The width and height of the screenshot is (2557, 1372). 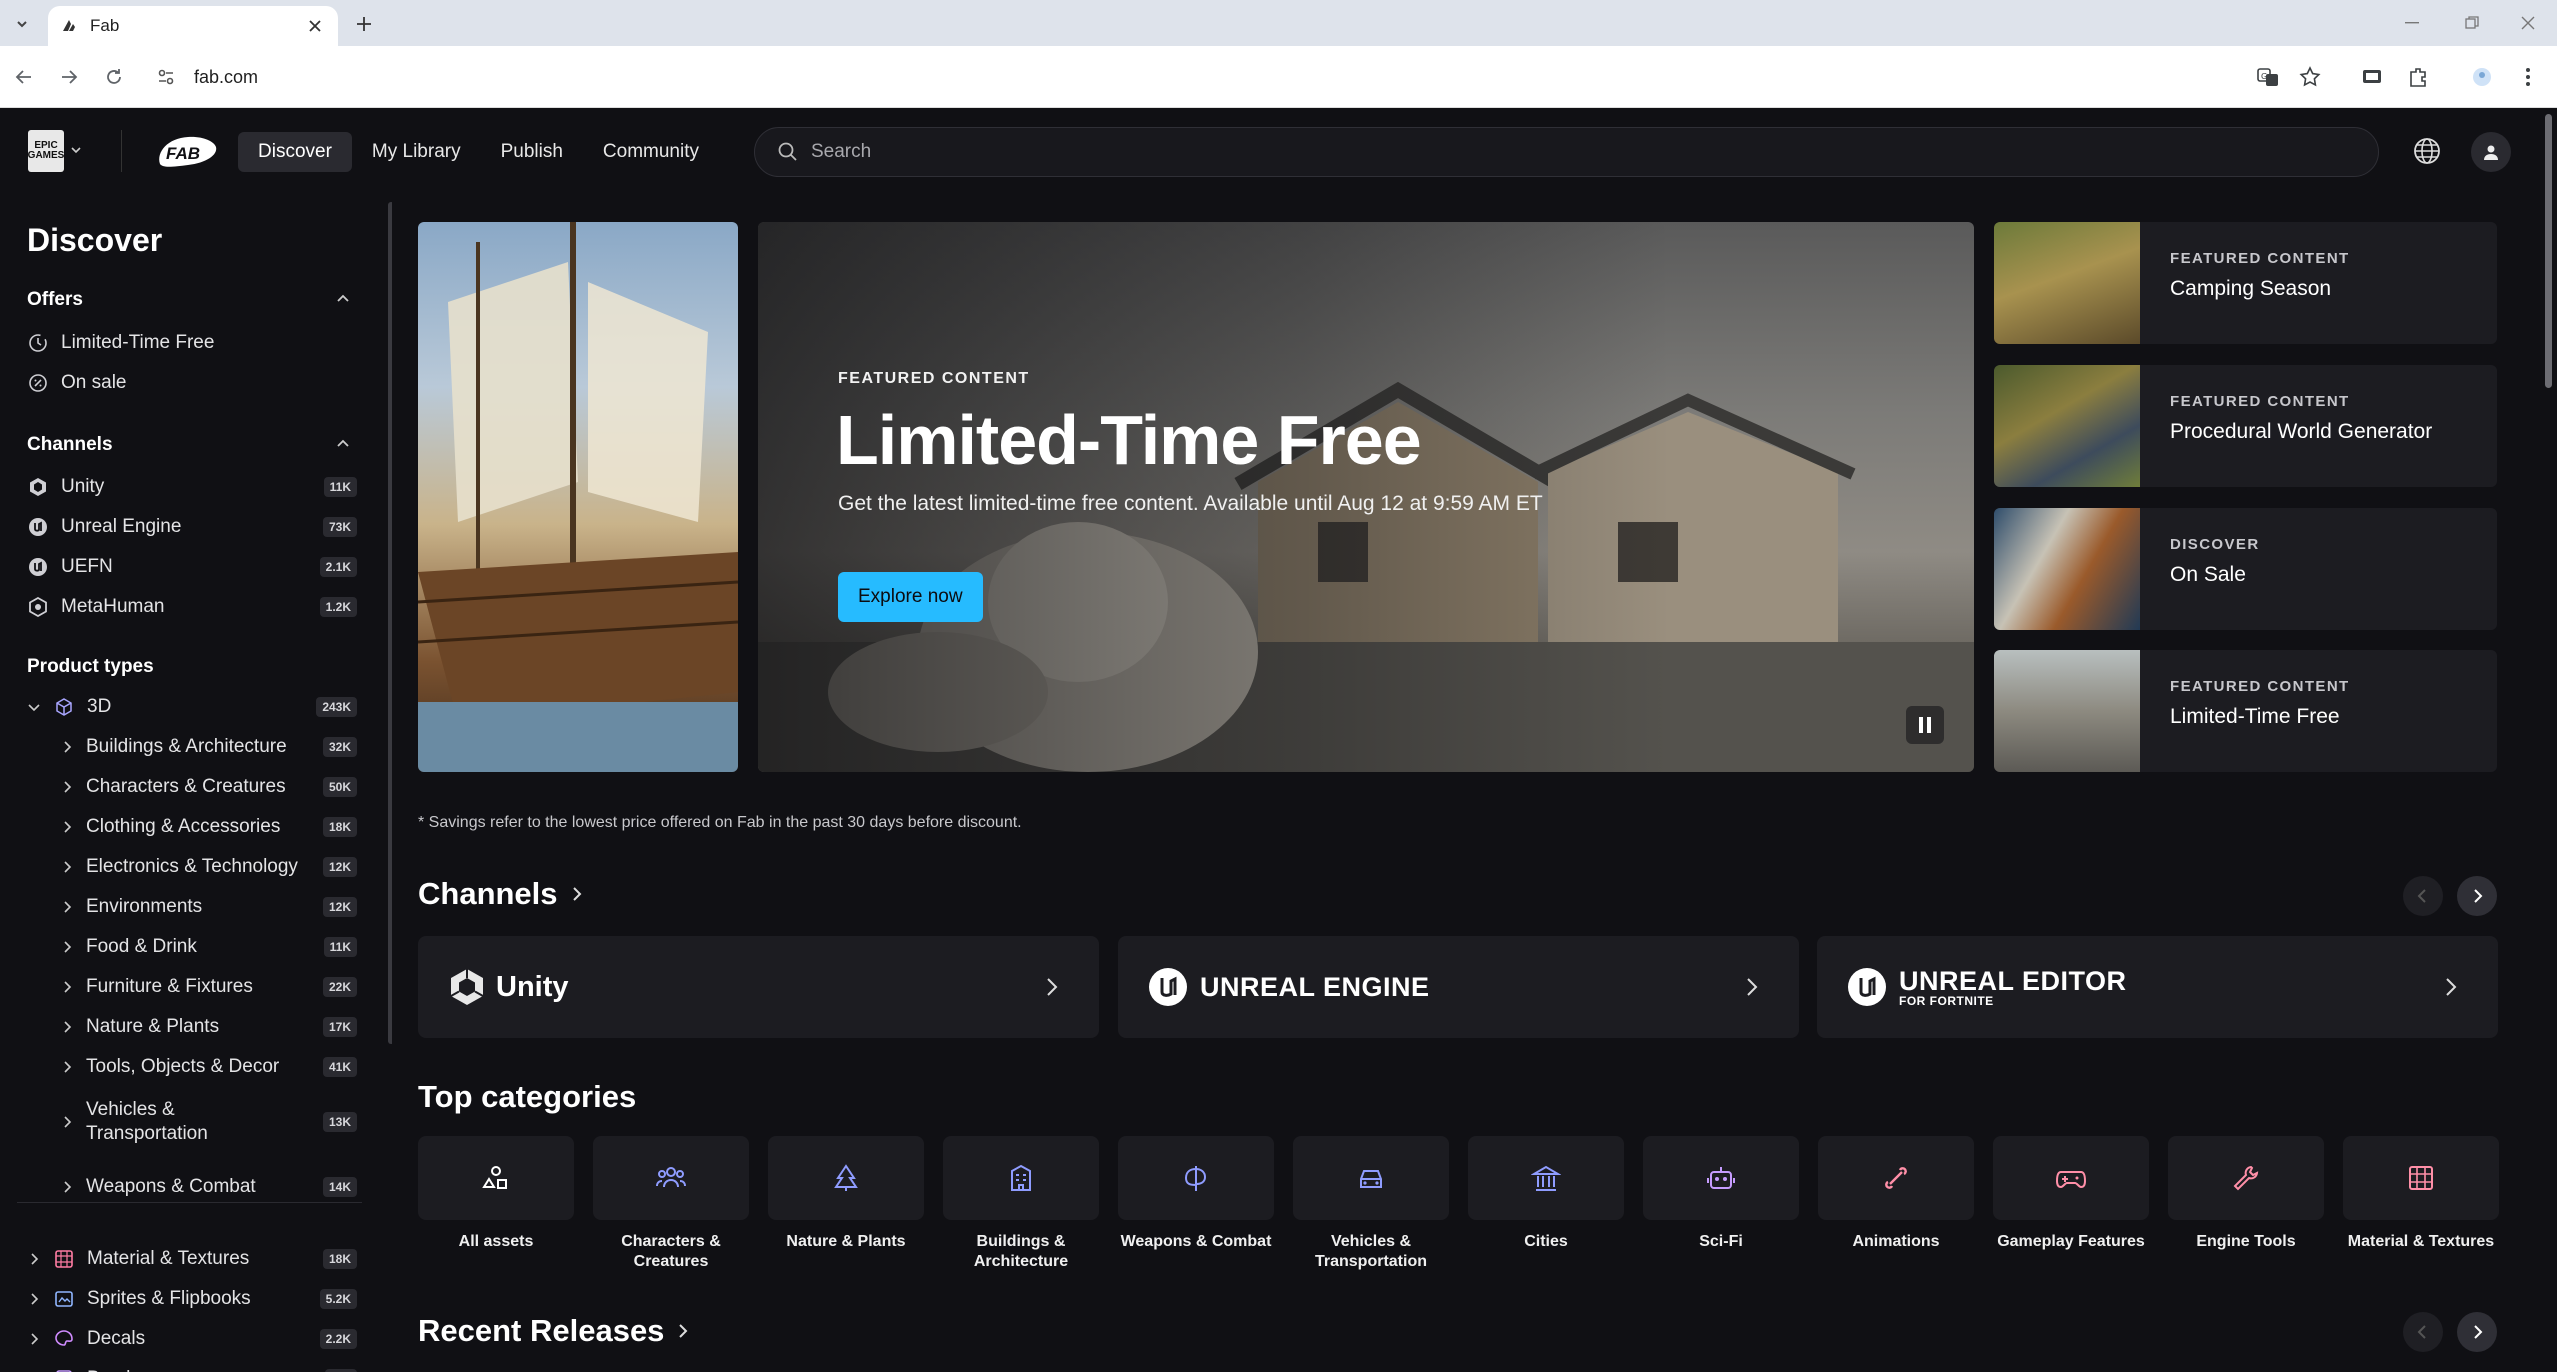 I want to click on category-card: Weapons & Combat, so click(x=1196, y=1194).